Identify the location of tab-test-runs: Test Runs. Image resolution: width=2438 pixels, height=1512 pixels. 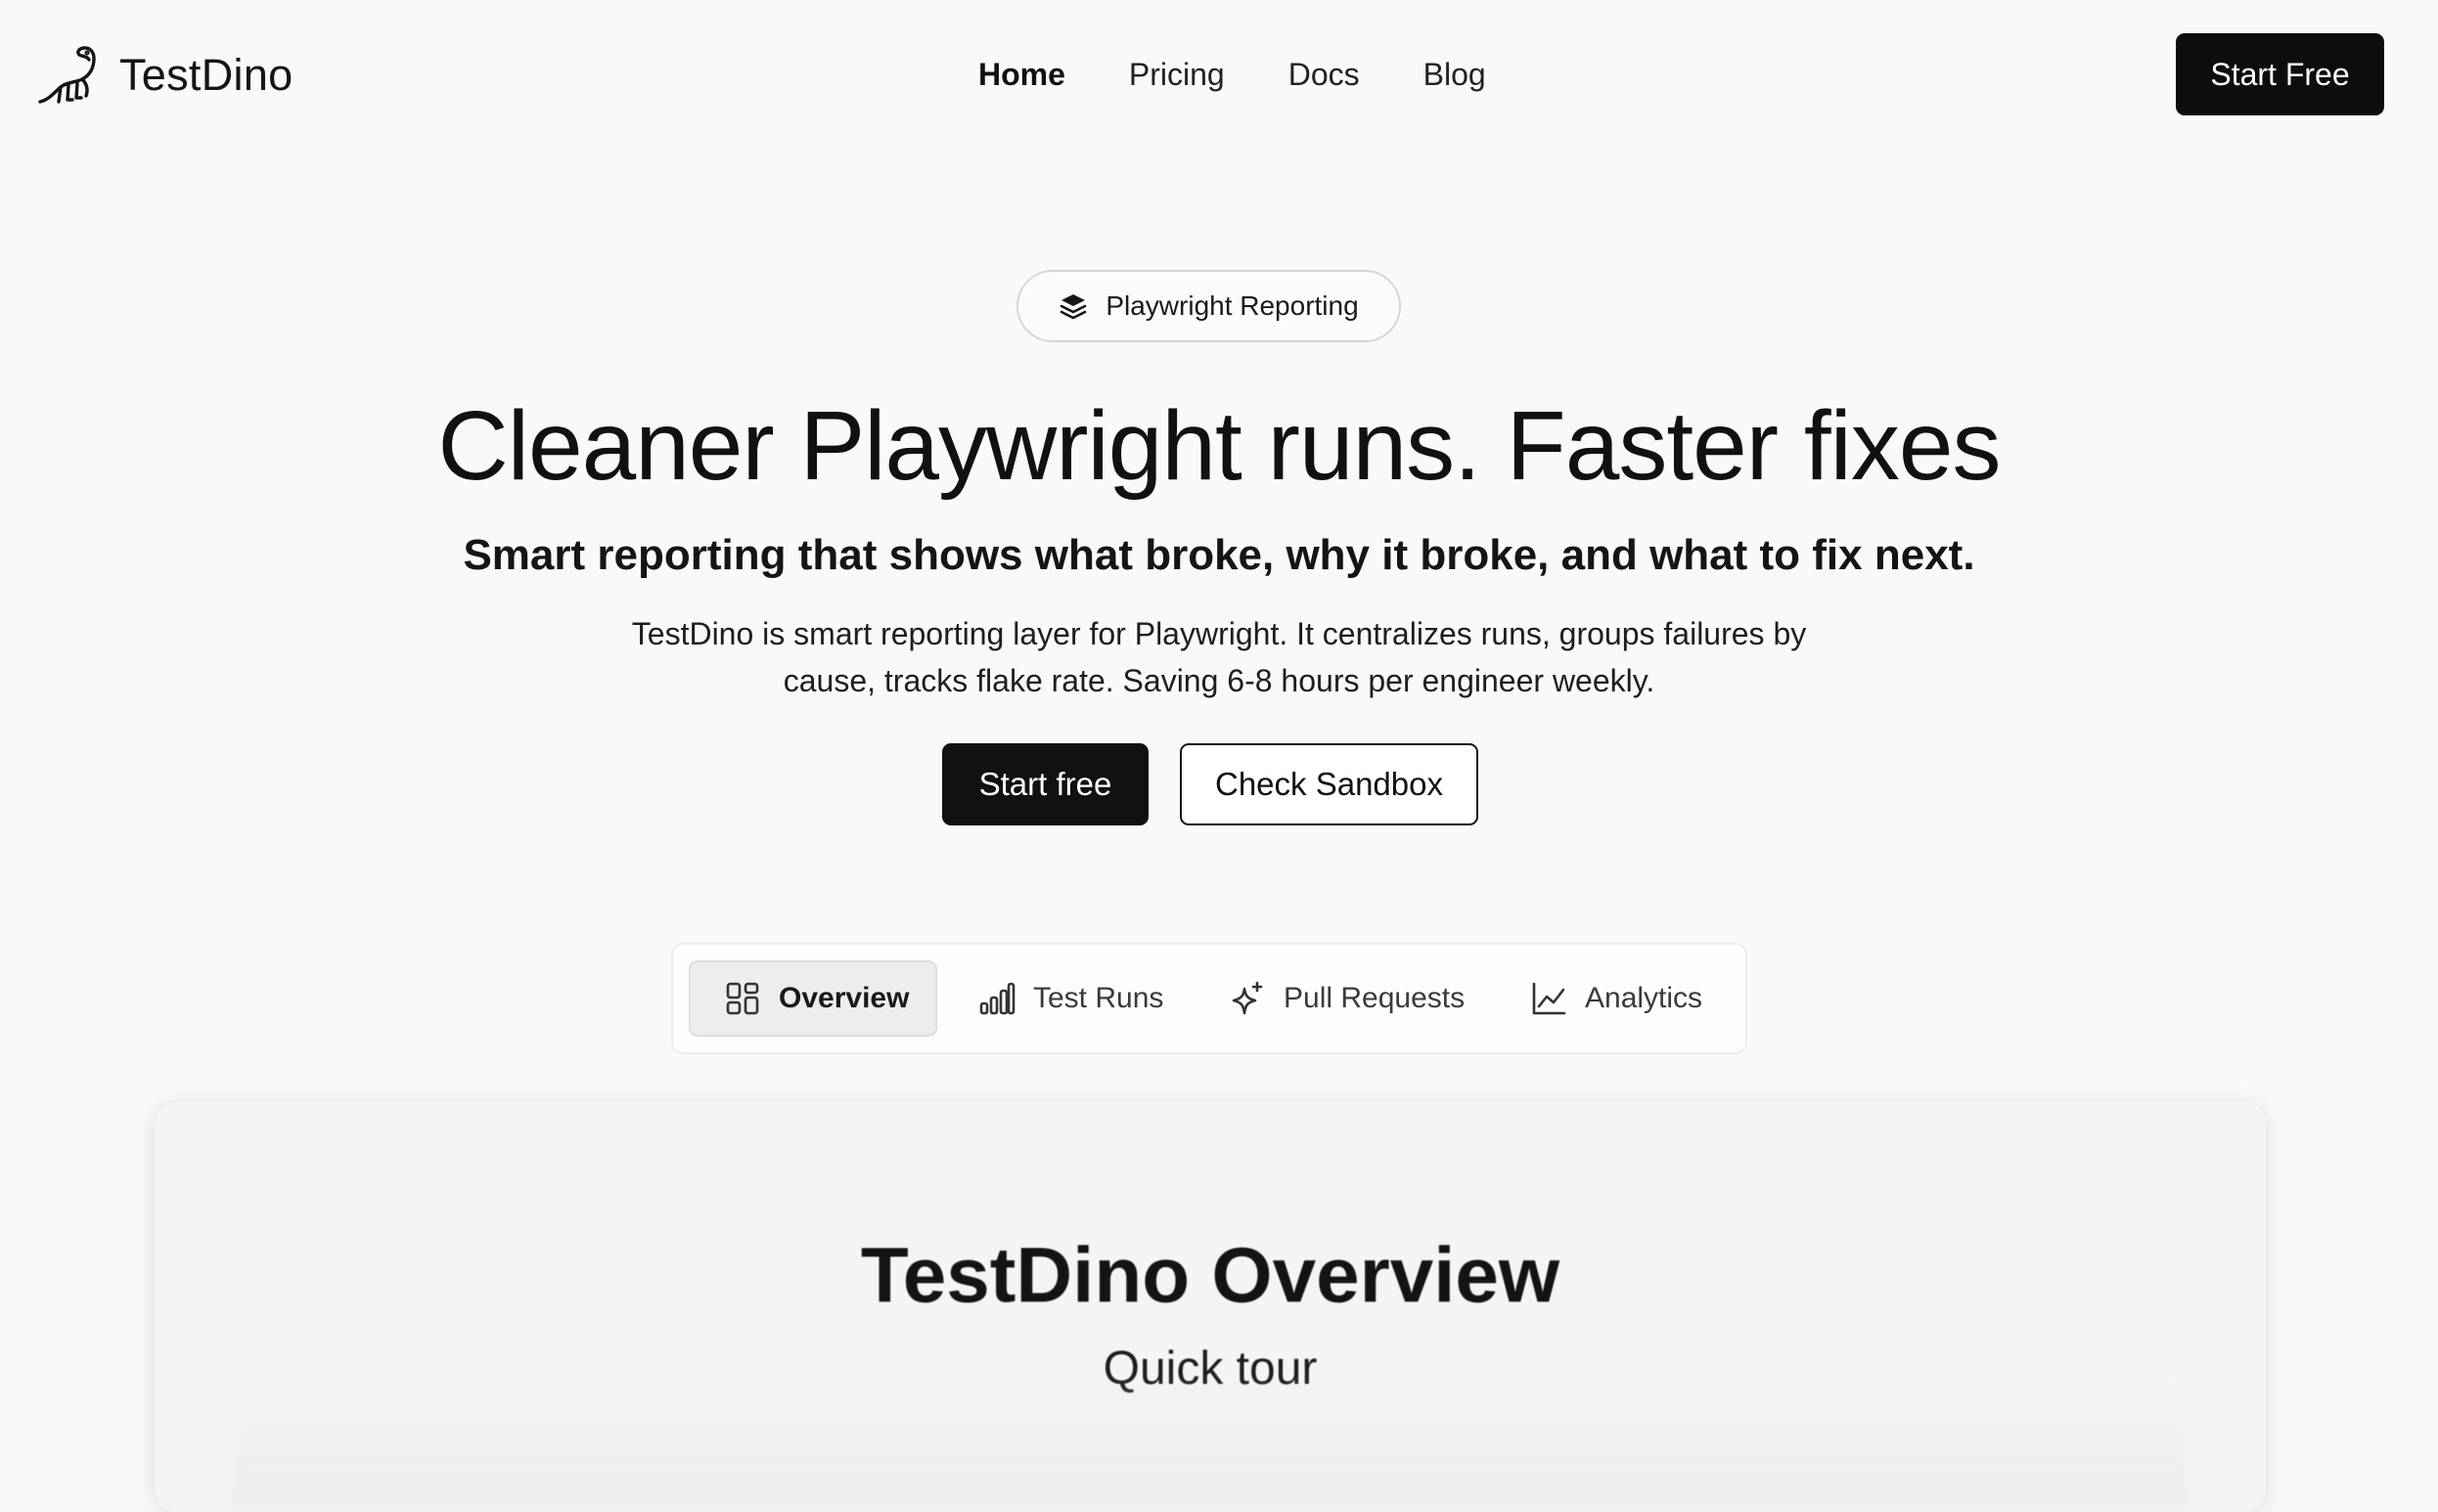
(1071, 999).